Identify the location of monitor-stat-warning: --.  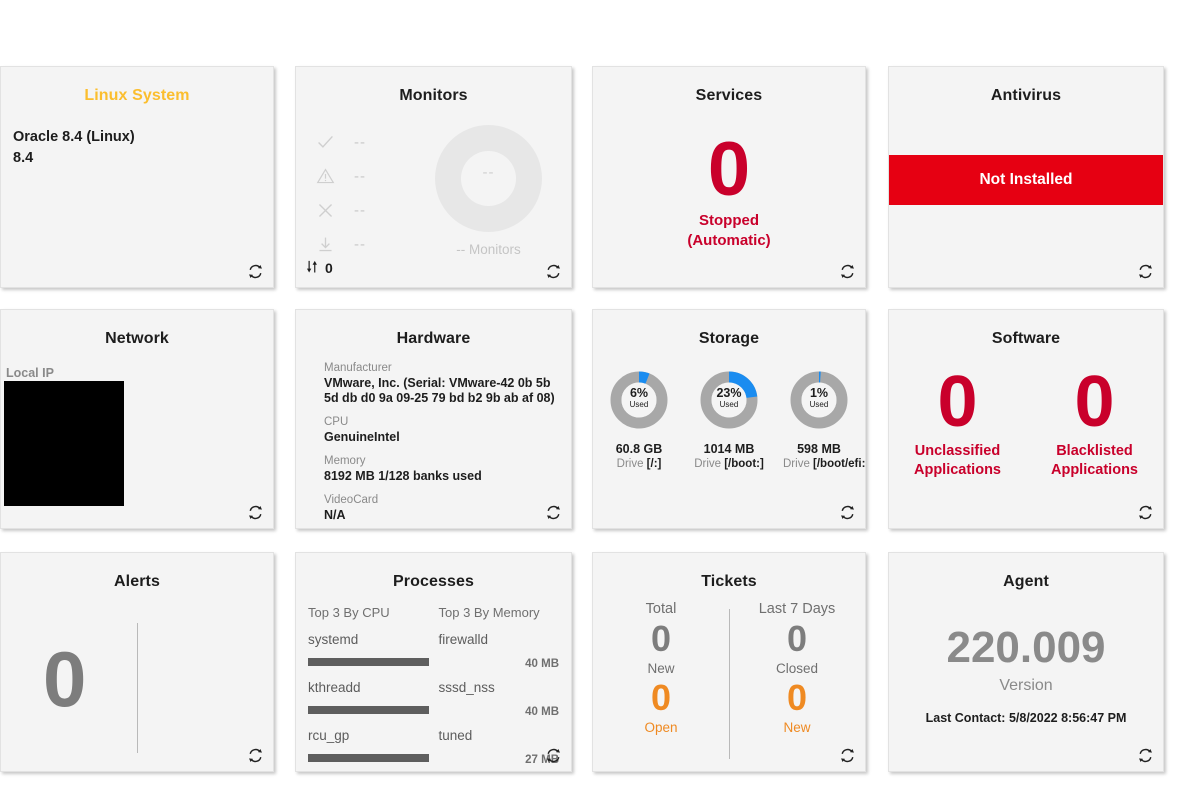
(361, 176).